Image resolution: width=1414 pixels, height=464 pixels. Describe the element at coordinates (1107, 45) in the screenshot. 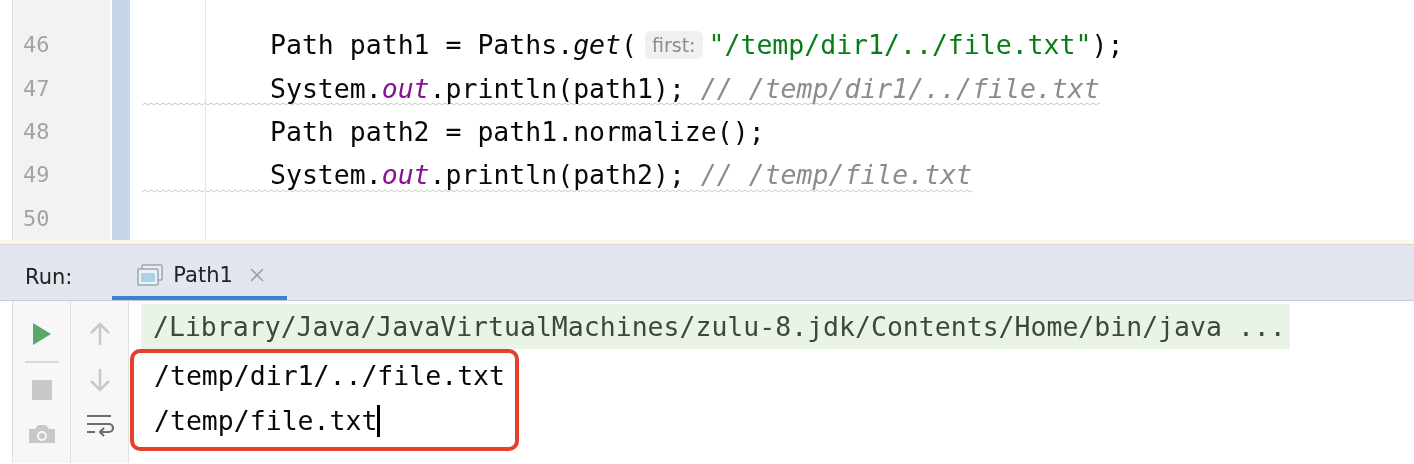

I see `code-text: );` at that location.